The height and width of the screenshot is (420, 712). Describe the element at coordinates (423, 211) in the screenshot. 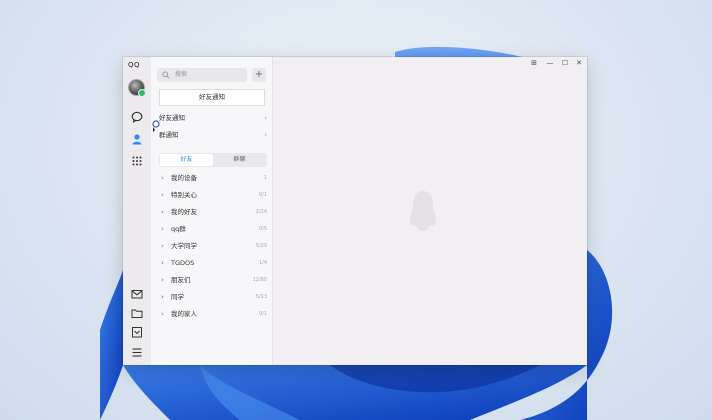

I see `qq-penguin-watermark-icon` at that location.